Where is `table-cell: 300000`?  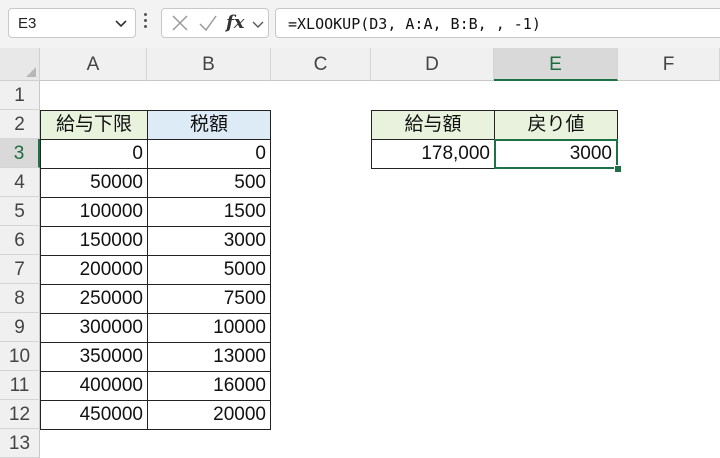
table-cell: 300000 is located at coordinates (94, 328).